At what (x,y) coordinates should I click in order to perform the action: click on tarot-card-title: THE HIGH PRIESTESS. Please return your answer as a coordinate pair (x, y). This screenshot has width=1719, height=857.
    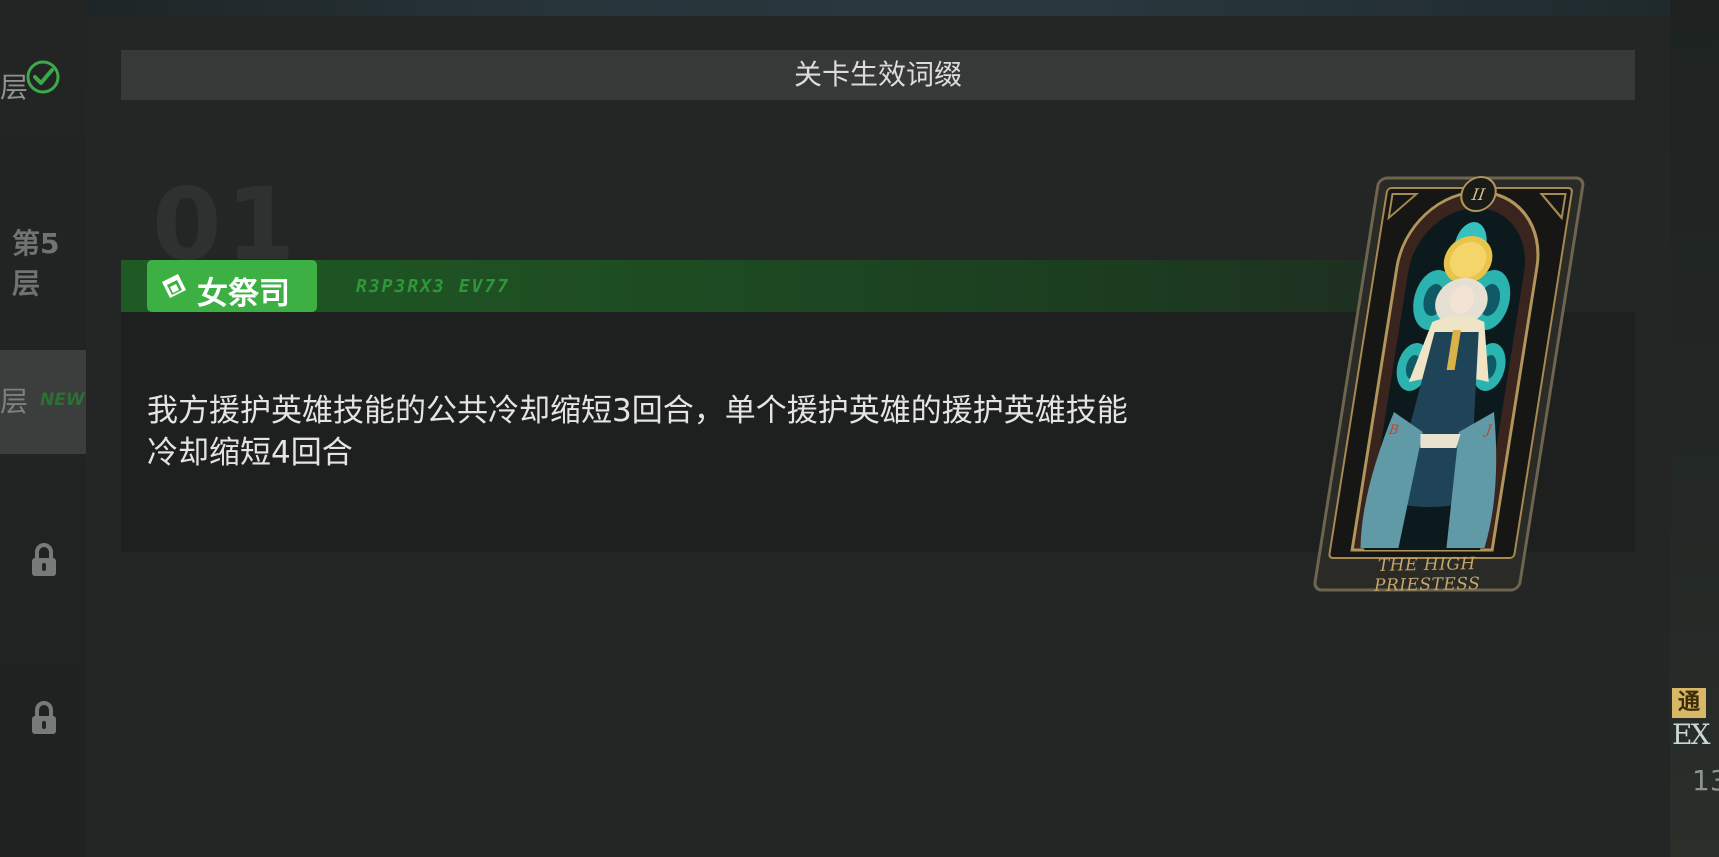
    Looking at the image, I should click on (1427, 575).